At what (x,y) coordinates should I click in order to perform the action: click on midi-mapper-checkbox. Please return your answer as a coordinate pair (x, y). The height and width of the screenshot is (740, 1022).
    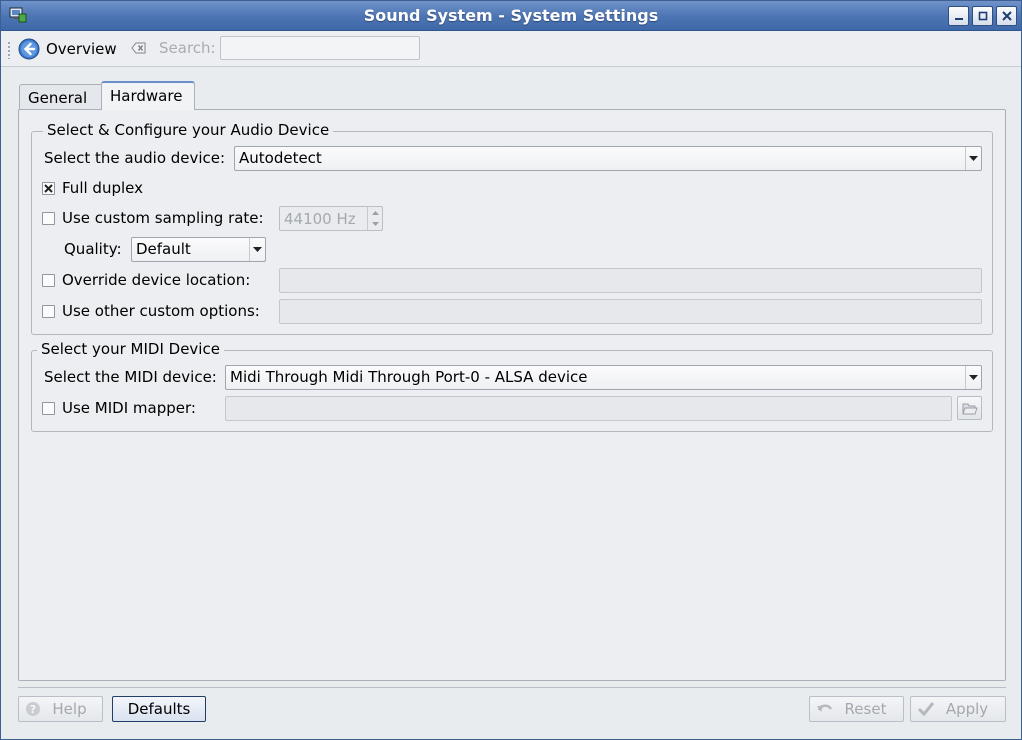
    Looking at the image, I should click on (48, 408).